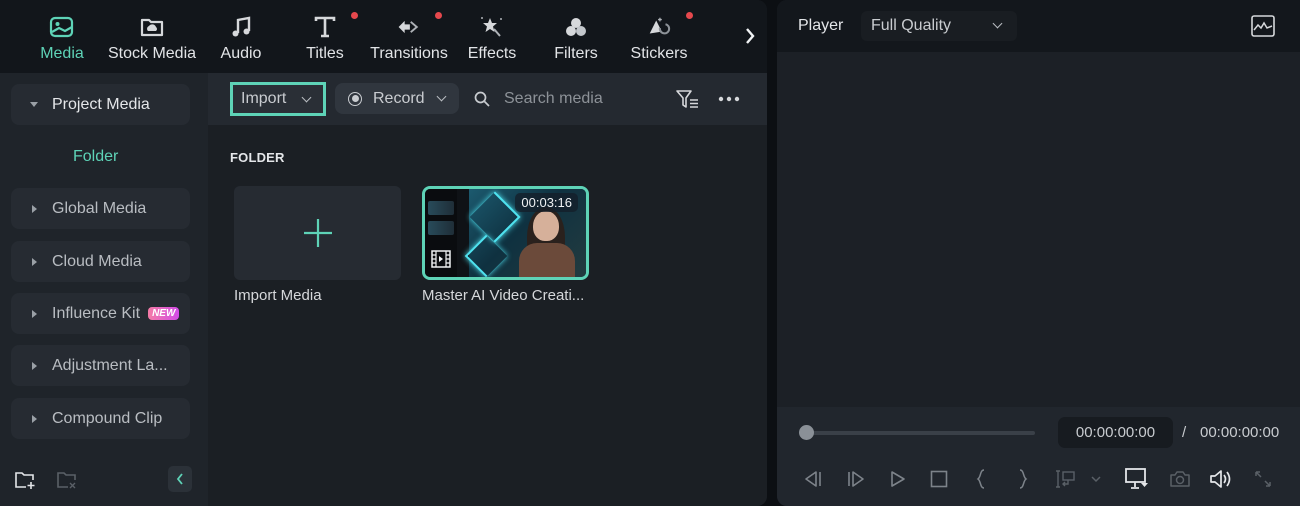  What do you see at coordinates (1240, 432) in the screenshot?
I see `total-duration: 00:00:00:00` at bounding box center [1240, 432].